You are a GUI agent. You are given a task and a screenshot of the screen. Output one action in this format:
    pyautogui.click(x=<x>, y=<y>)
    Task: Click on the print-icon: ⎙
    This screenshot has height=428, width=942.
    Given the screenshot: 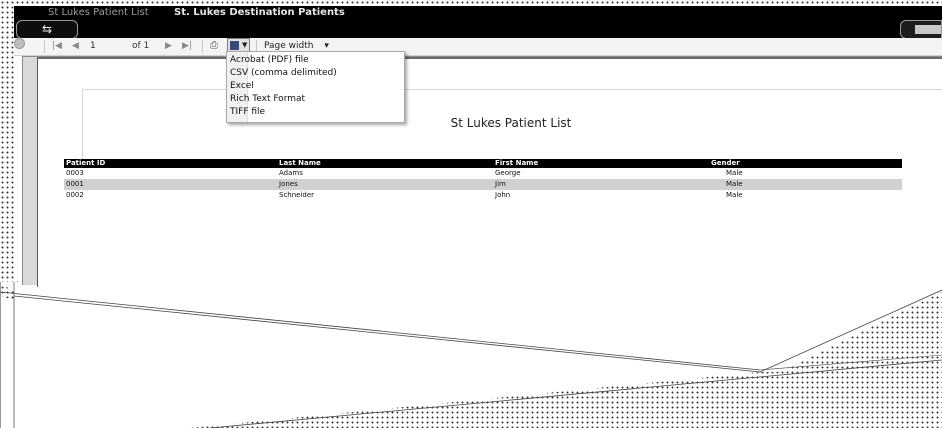 What is the action you would take?
    pyautogui.click(x=214, y=46)
    